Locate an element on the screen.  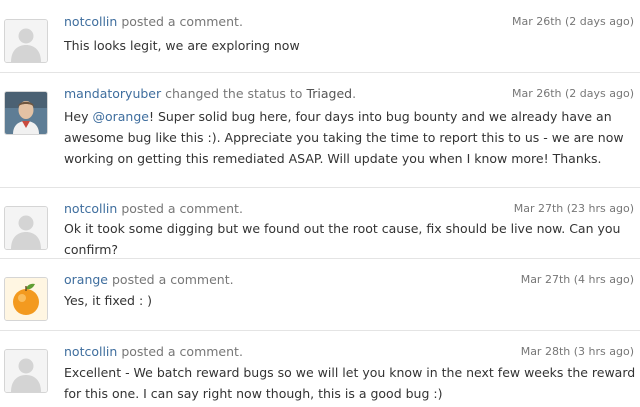
mention-link: @orange is located at coordinates (120, 116).